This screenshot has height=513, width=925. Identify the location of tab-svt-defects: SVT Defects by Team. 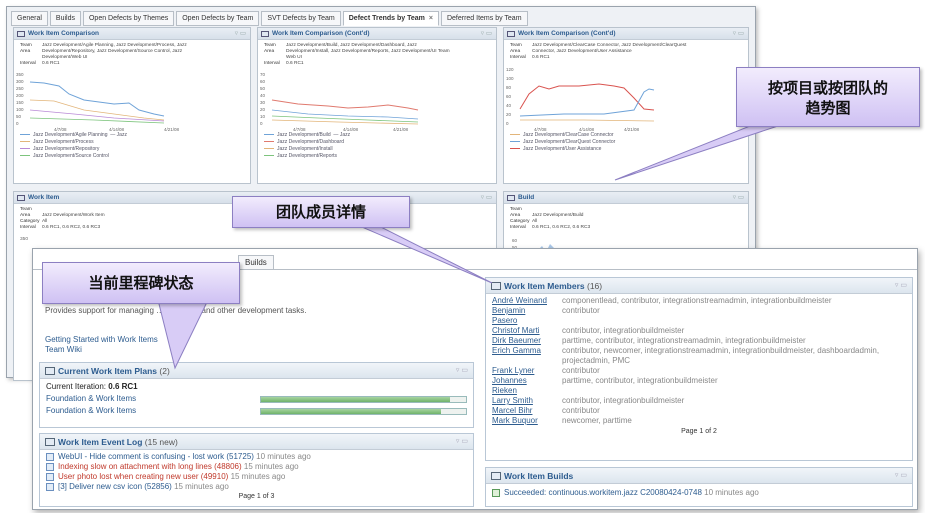
(301, 18).